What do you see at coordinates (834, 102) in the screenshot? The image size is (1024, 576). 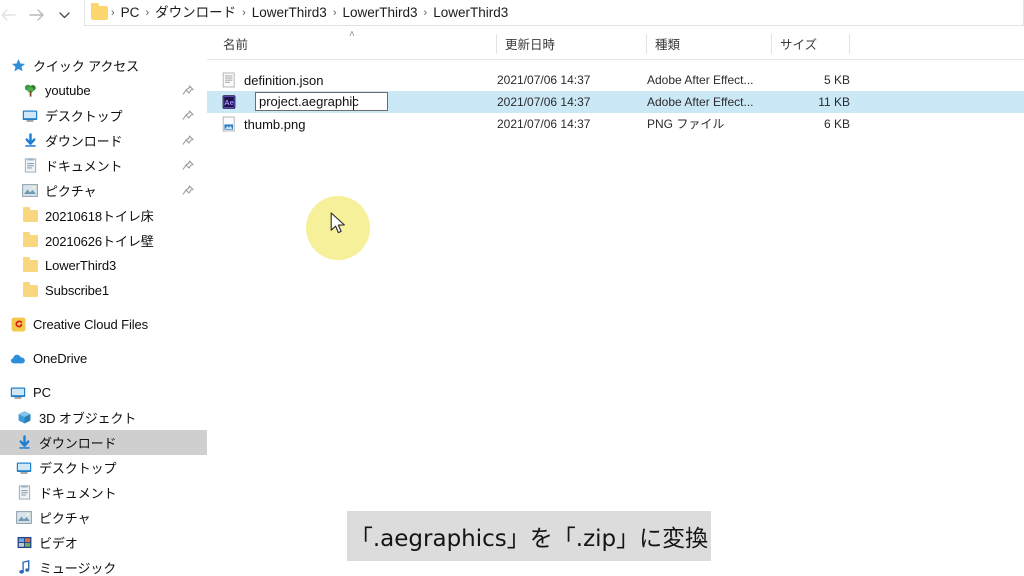 I see `file-size-cell: 11 KB` at bounding box center [834, 102].